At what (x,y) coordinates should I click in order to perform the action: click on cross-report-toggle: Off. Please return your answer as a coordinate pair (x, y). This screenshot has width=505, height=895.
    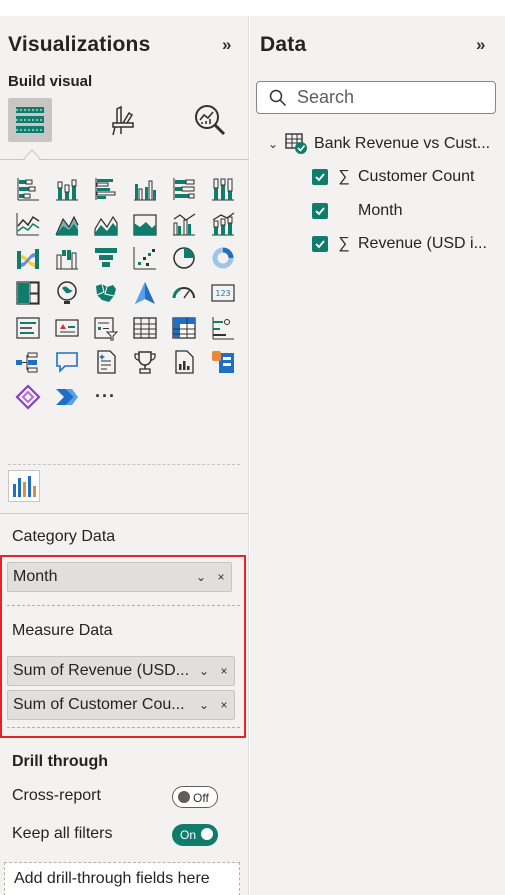
    Looking at the image, I should click on (195, 797).